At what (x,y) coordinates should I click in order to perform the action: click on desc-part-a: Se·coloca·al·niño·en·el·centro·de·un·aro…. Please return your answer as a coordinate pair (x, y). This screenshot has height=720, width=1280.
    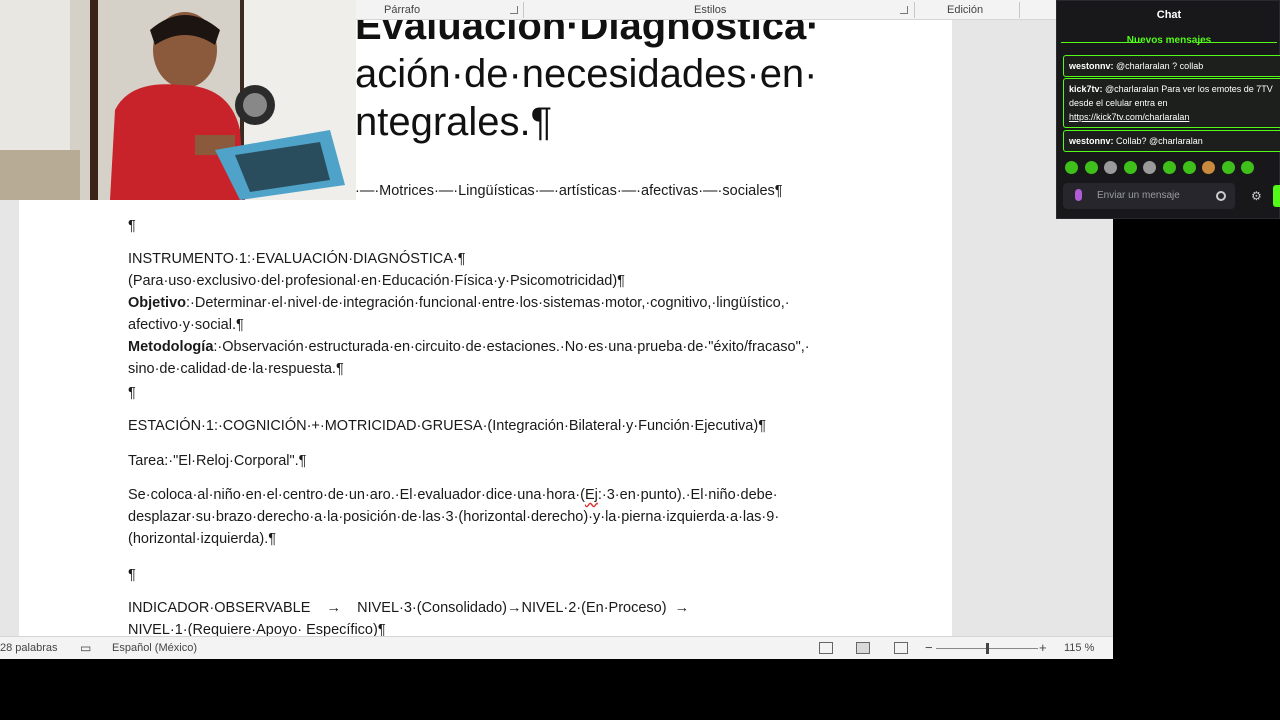
    Looking at the image, I should click on (356, 495).